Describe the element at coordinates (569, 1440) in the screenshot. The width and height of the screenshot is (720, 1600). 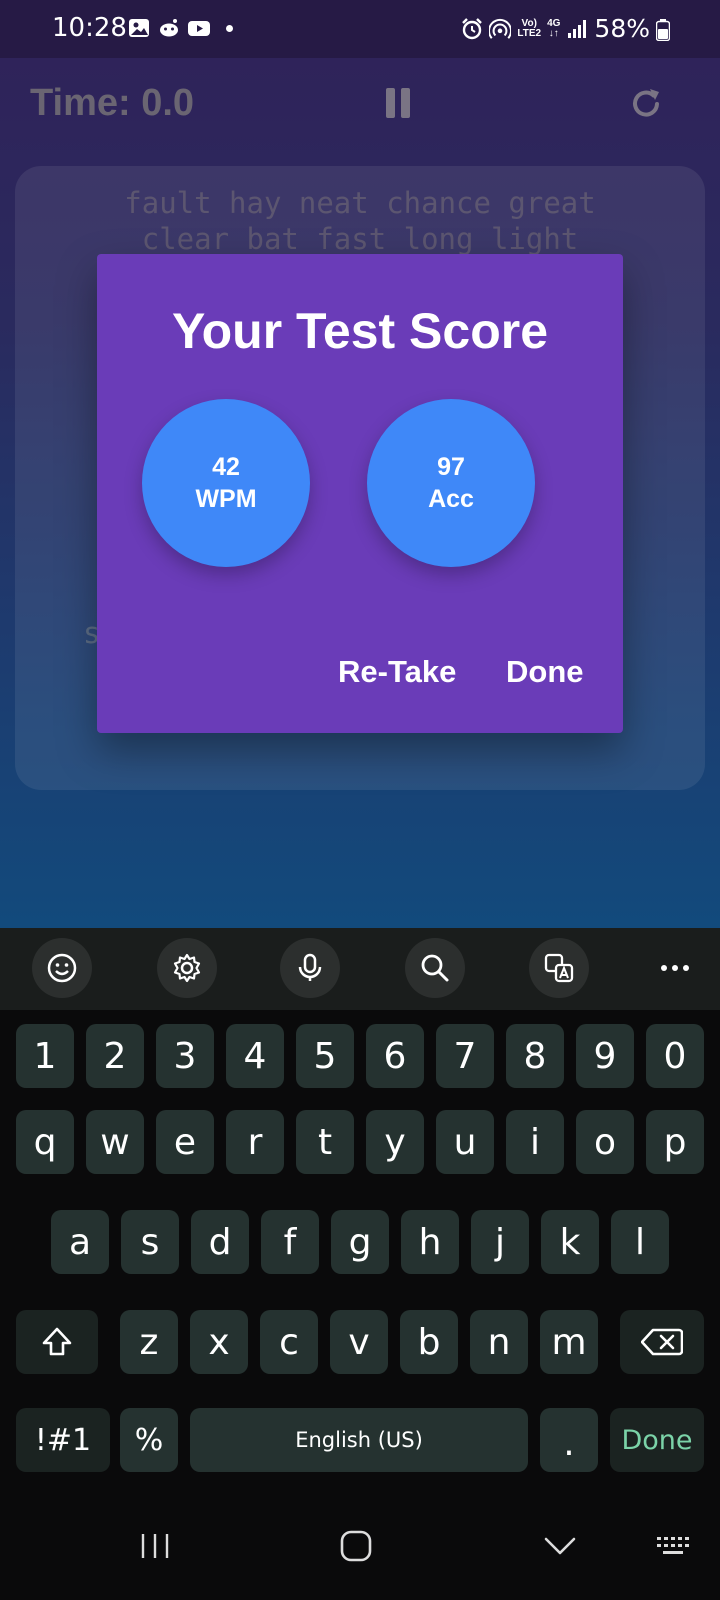
I see `period-key: .` at that location.